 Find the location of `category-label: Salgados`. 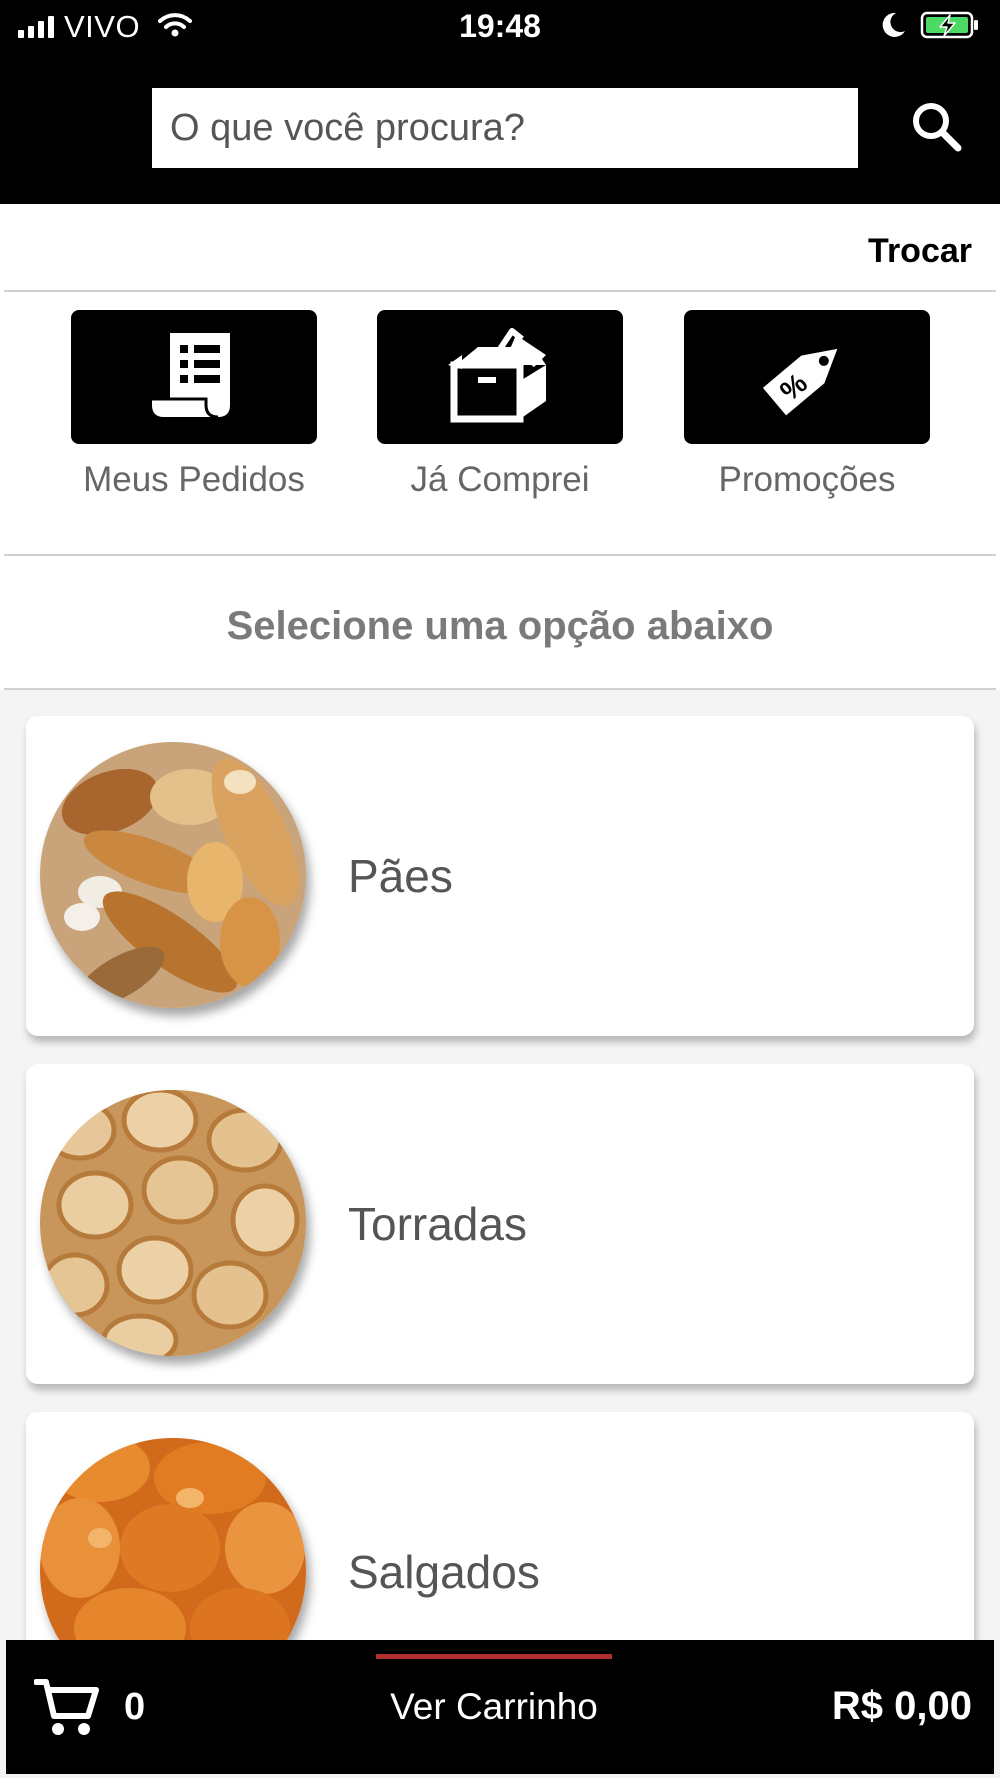

category-label: Salgados is located at coordinates (444, 1572).